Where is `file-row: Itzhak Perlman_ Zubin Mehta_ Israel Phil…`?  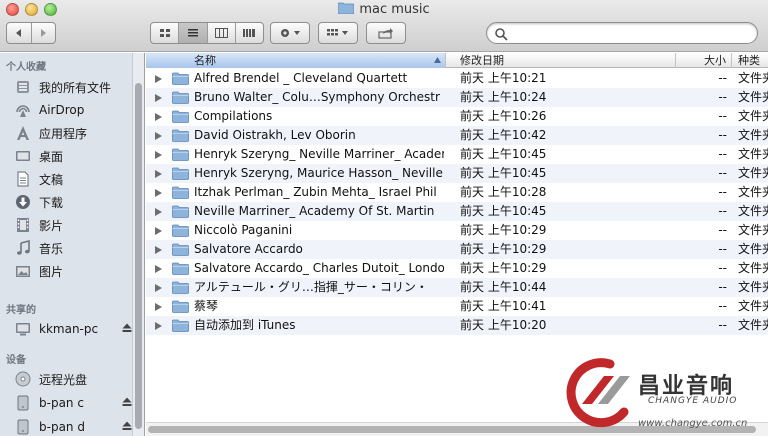 file-row: Itzhak Perlman_ Zubin Mehta_ Israel Phil… is located at coordinates (457, 192).